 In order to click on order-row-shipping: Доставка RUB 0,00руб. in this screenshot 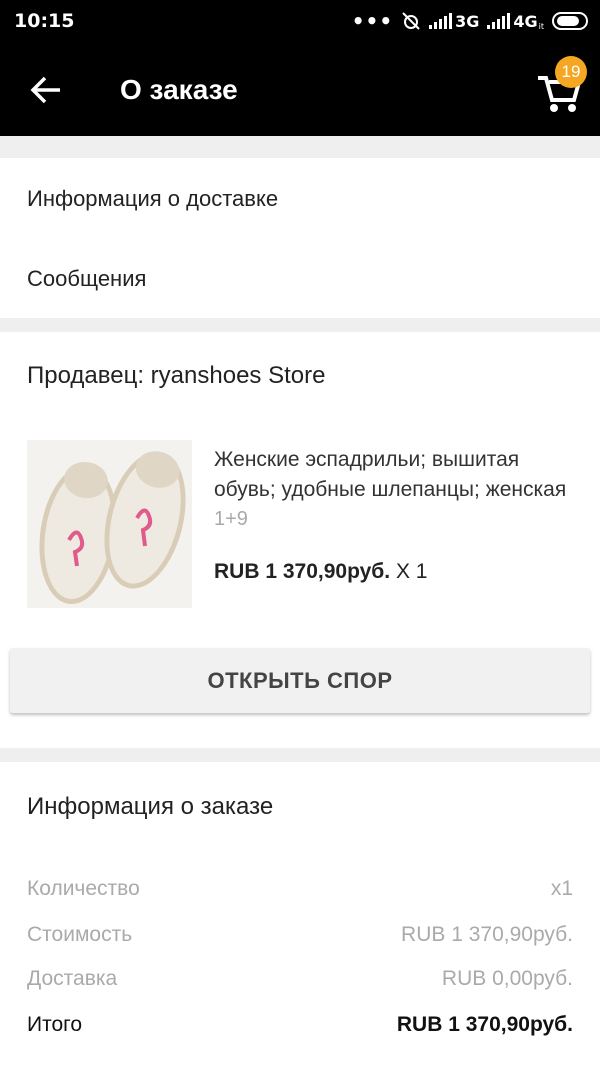, I will do `click(300, 979)`.